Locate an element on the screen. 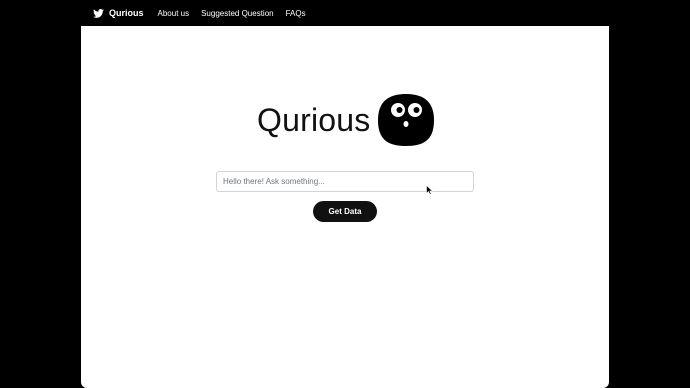  get-data-button: Get Data is located at coordinates (345, 211).